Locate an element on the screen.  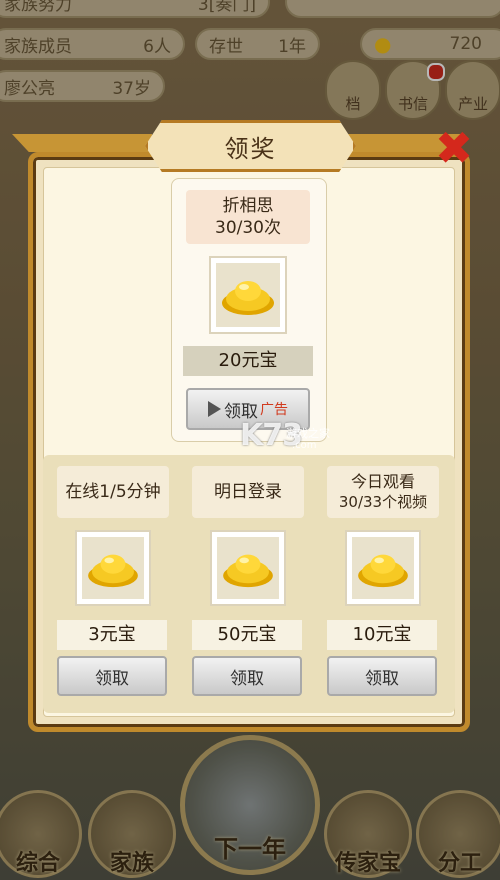
task-box-videos: 今日观看 30/33个视频 is located at coordinates (383, 492).